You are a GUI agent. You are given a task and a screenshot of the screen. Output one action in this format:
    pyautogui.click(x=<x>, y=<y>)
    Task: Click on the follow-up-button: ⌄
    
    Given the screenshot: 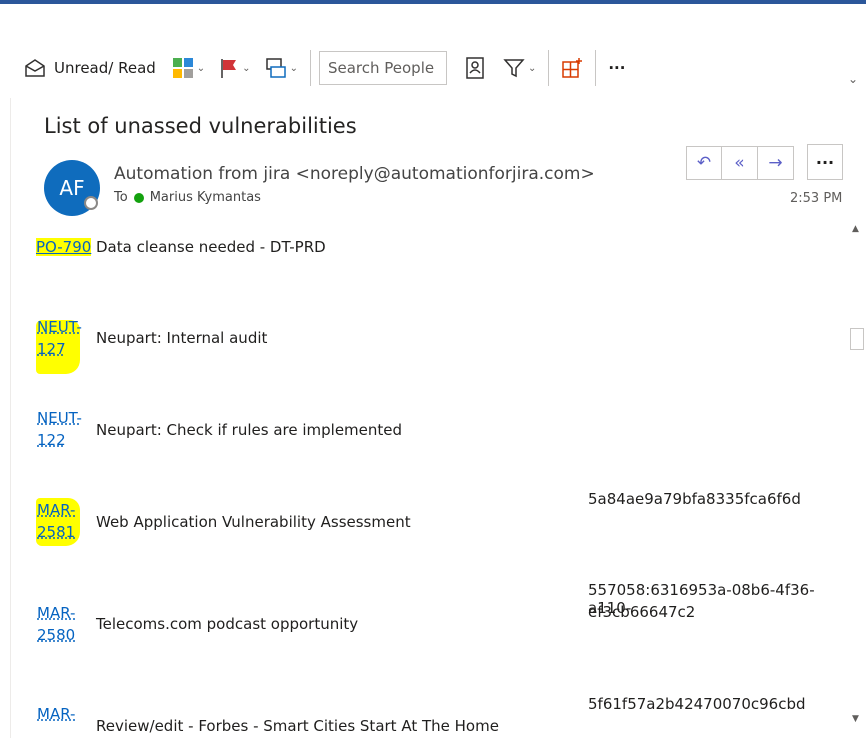 What is the action you would take?
    pyautogui.click(x=234, y=68)
    